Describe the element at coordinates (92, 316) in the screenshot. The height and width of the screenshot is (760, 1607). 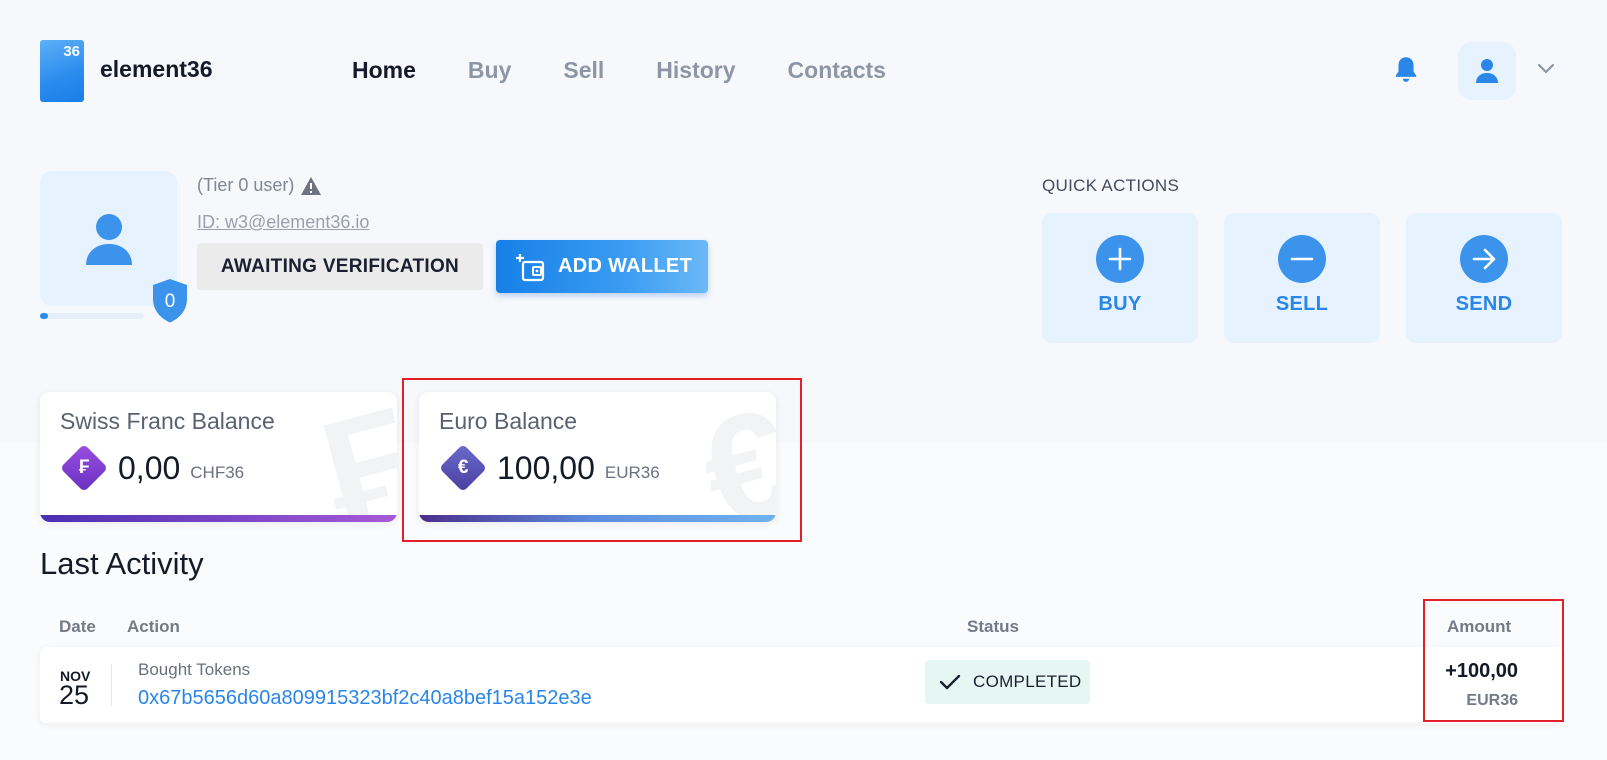
I see `verification-progress` at that location.